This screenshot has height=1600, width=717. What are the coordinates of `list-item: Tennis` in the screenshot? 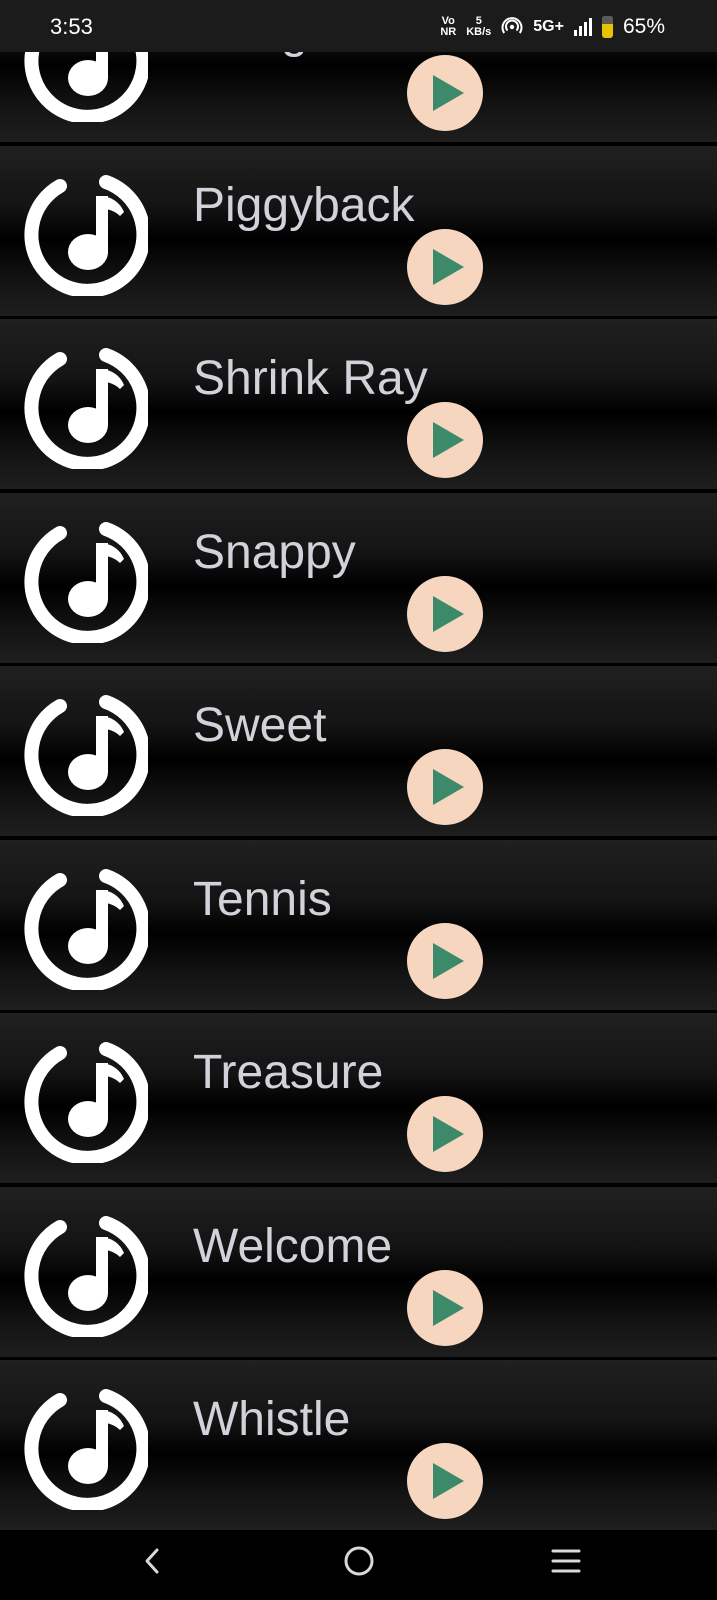 It's located at (358, 924).